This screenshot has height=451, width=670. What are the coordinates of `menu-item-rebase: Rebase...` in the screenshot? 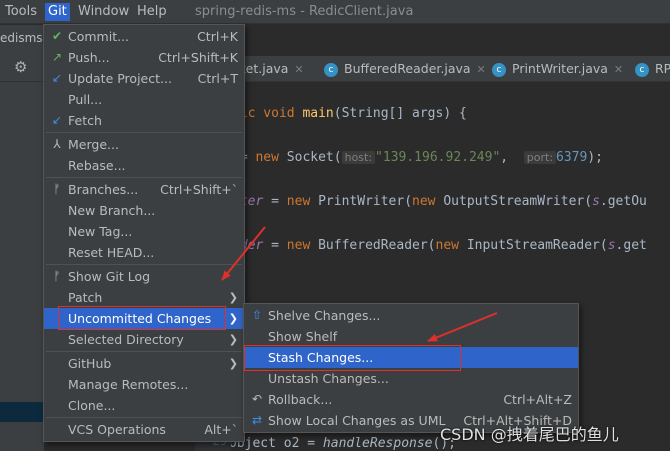 It's located at (144, 165).